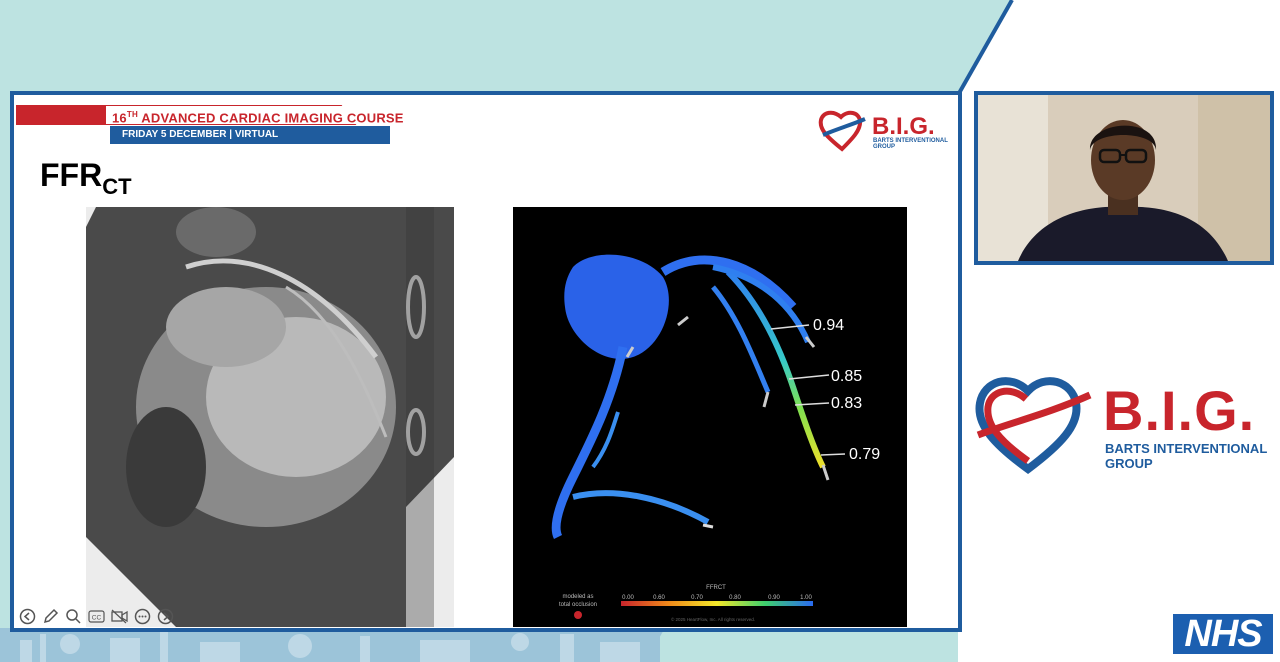 This screenshot has width=1280, height=662. I want to click on pen-icon, so click(50, 616).